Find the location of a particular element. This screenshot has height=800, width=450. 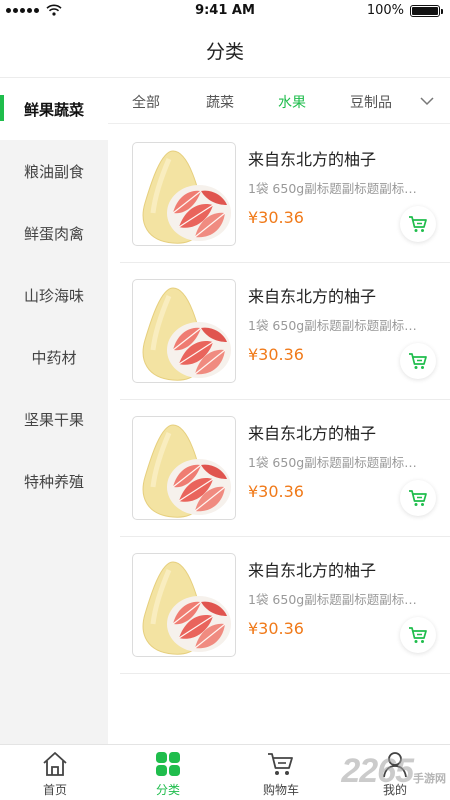

nav-bar: 分类 is located at coordinates (225, 50).